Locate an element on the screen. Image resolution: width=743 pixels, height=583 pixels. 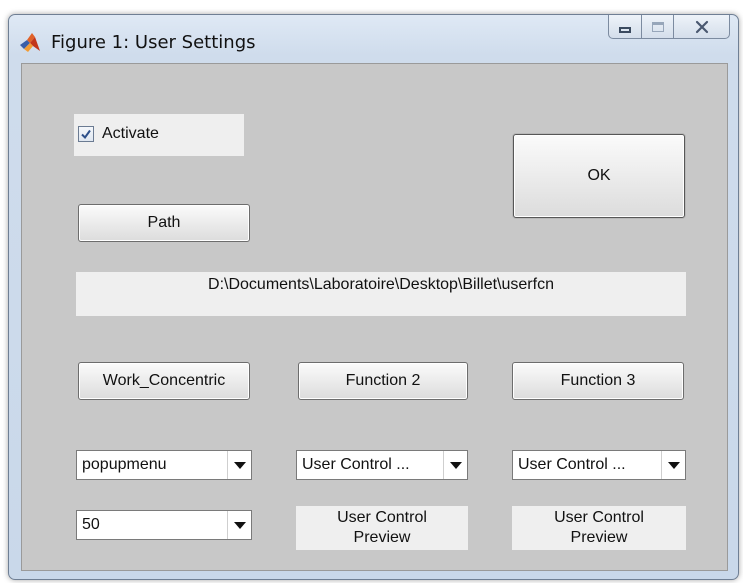
popupmenu-1: popupmenu is located at coordinates (164, 465).